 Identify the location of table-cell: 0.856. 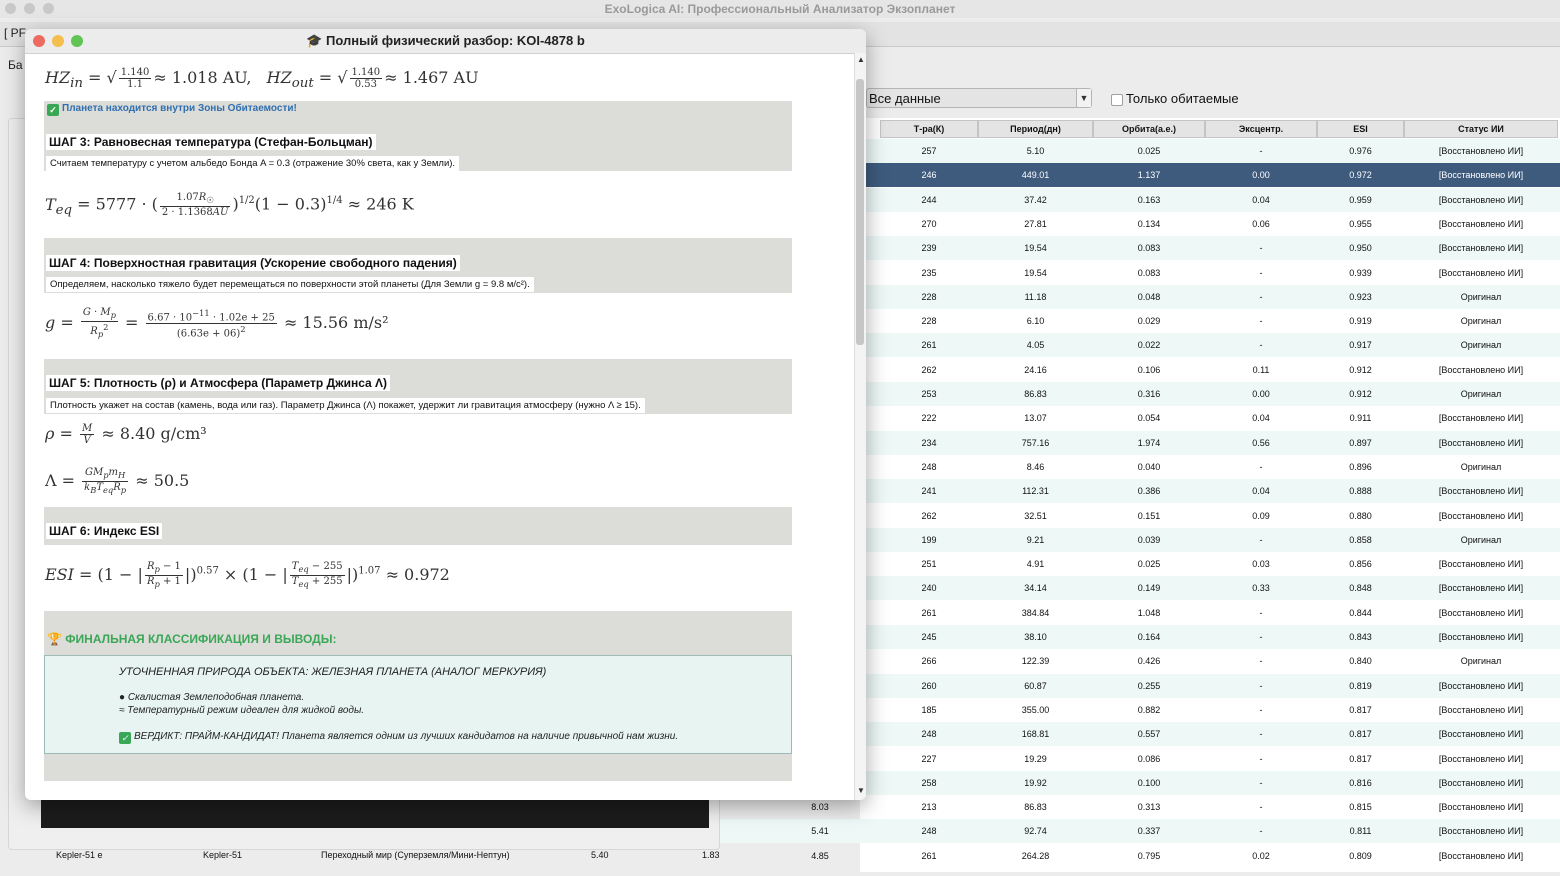
(1360, 564).